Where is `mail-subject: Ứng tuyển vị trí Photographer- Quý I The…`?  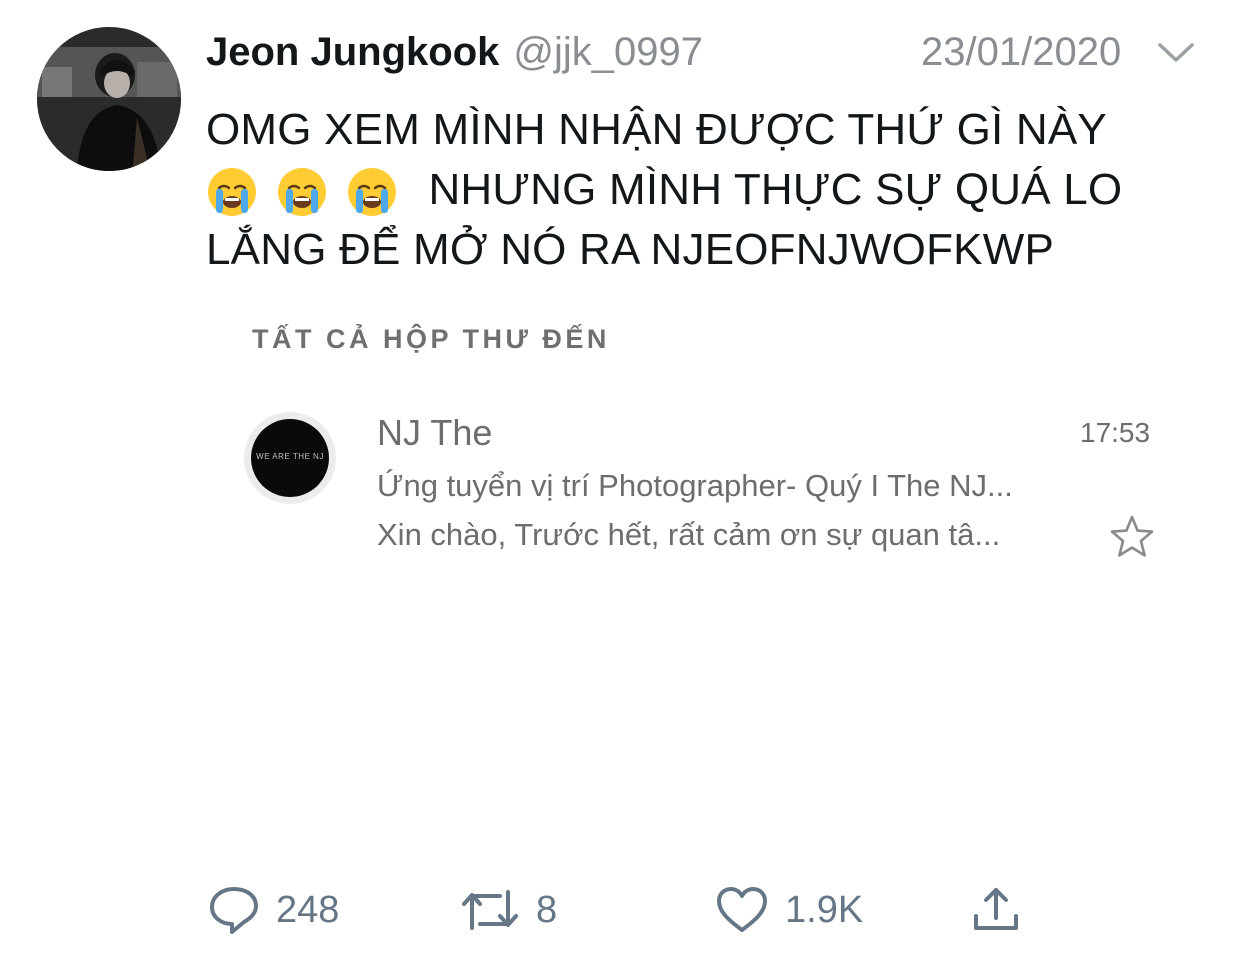
mail-subject: Ứng tuyển vị trí Photographer- Quý I The… is located at coordinates (695, 485).